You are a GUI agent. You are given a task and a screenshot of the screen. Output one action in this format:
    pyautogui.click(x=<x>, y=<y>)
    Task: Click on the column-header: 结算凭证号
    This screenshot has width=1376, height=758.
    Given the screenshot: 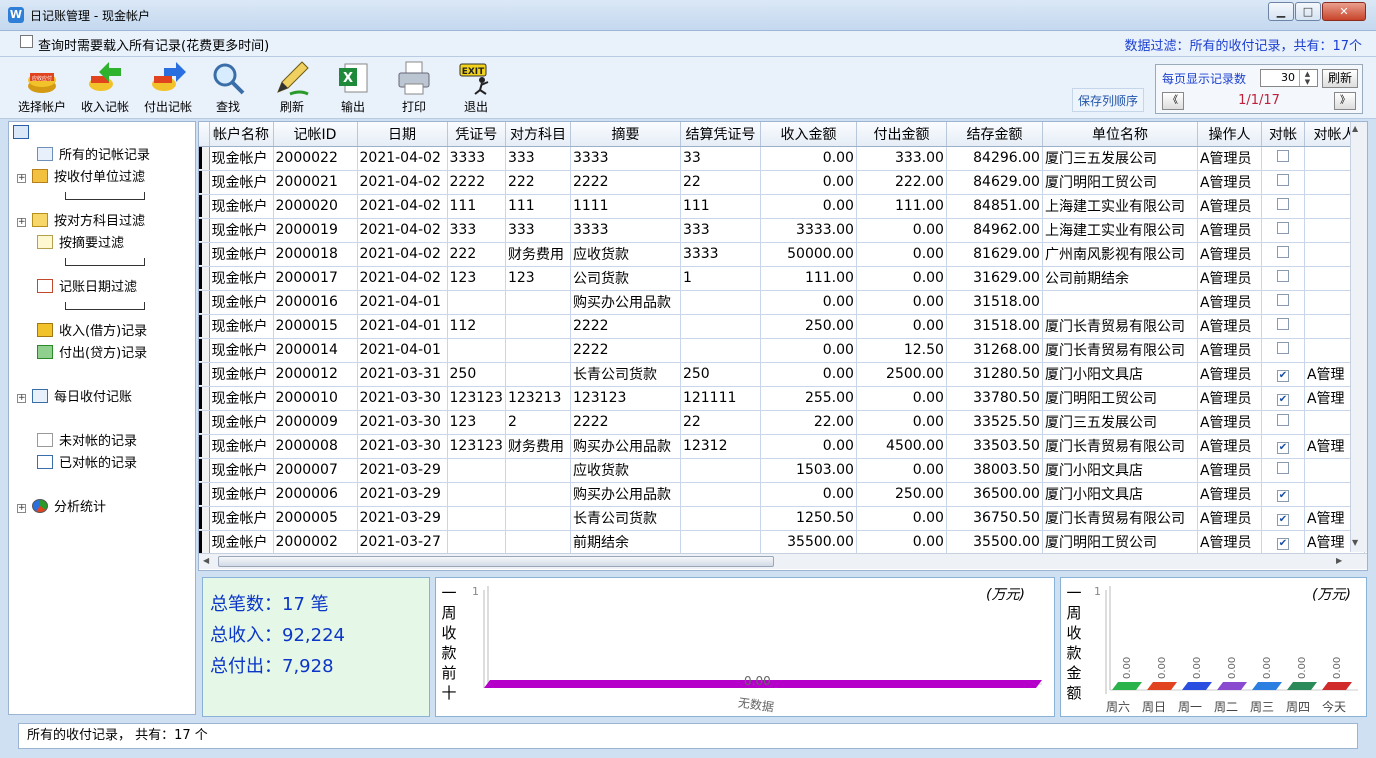 What is the action you would take?
    pyautogui.click(x=720, y=134)
    